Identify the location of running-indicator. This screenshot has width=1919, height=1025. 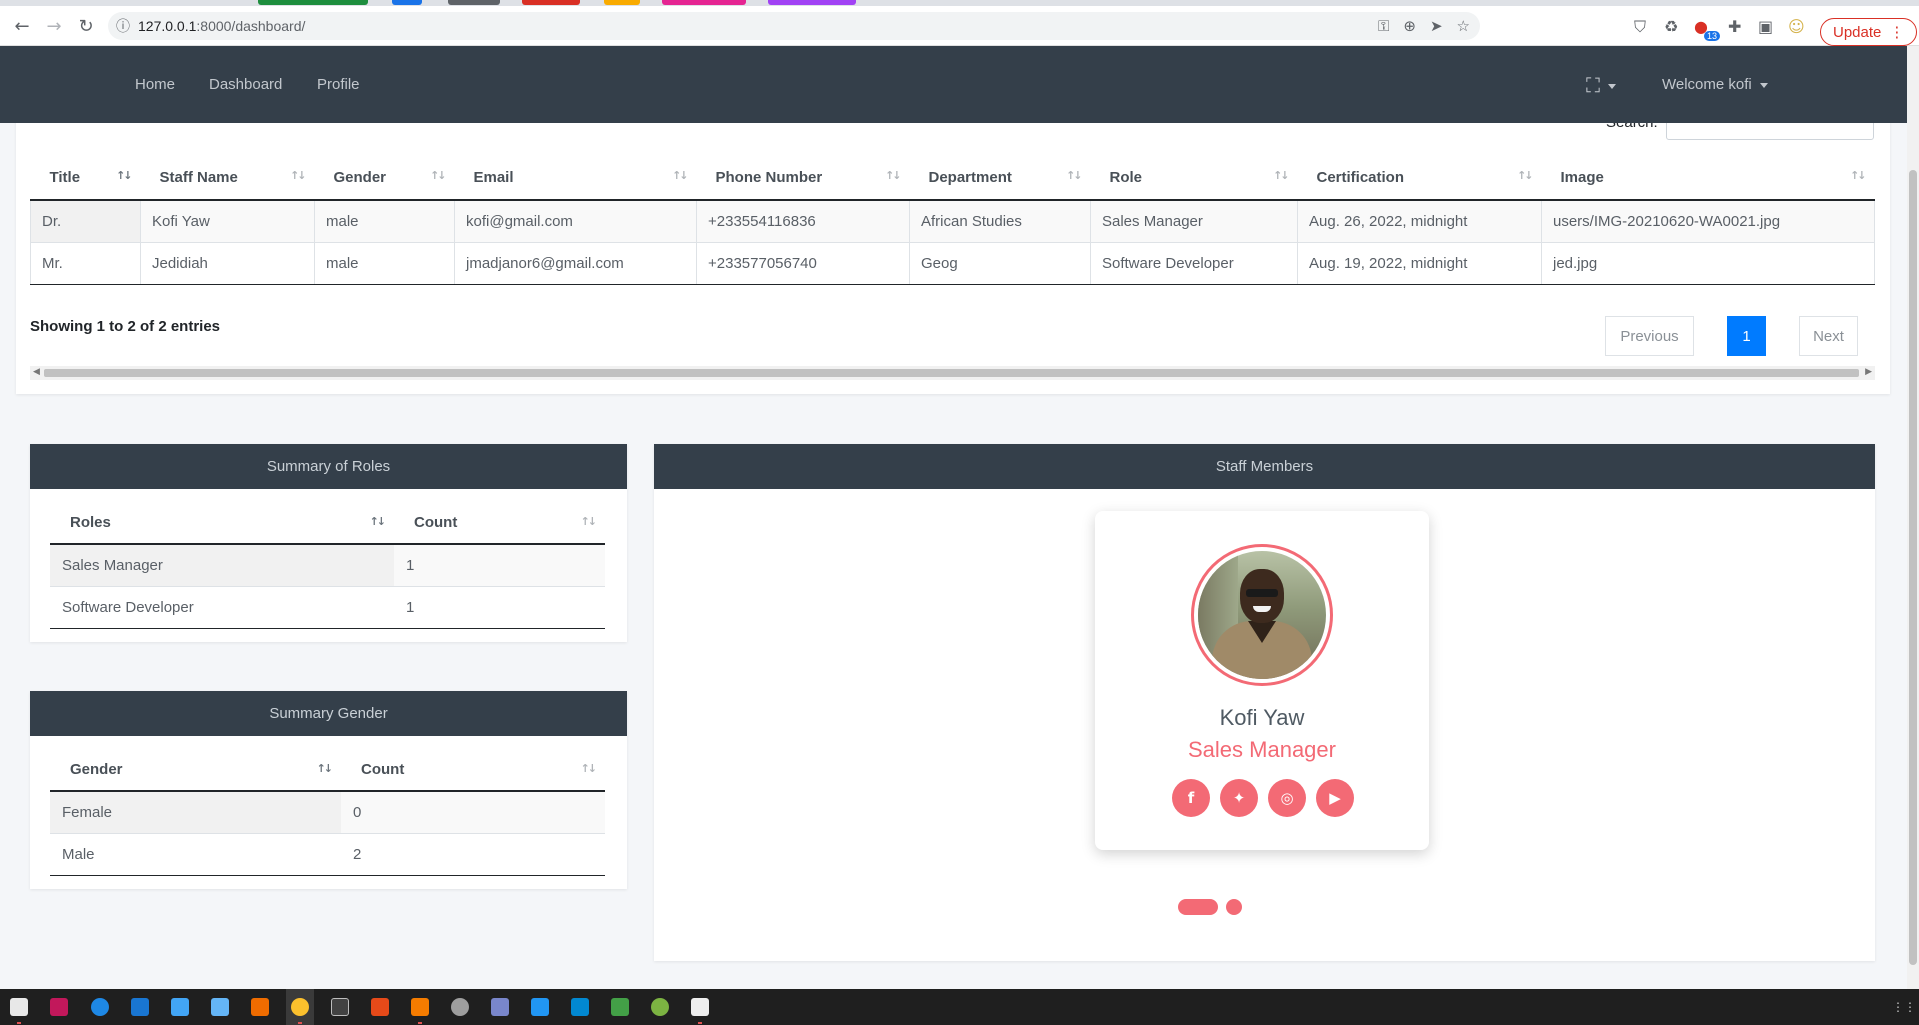
(700, 1023).